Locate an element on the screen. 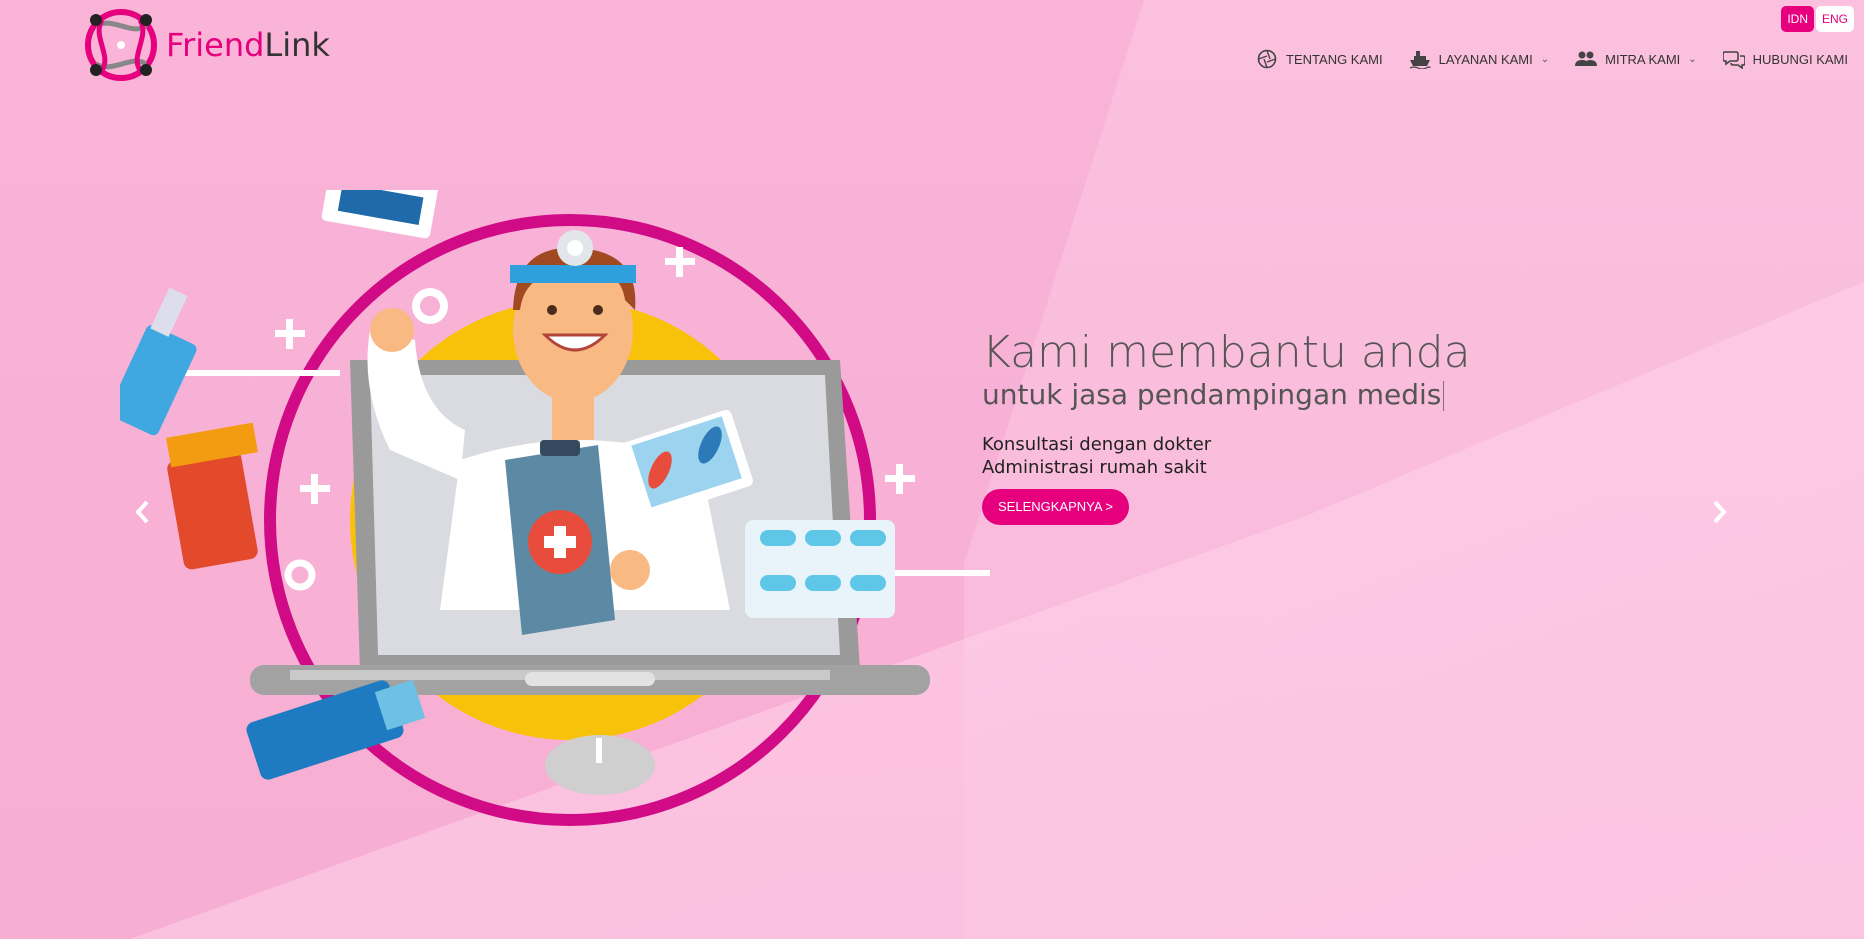 The width and height of the screenshot is (1864, 939). selengkapnya-button: SELENGKAPNYA > is located at coordinates (1056, 507).